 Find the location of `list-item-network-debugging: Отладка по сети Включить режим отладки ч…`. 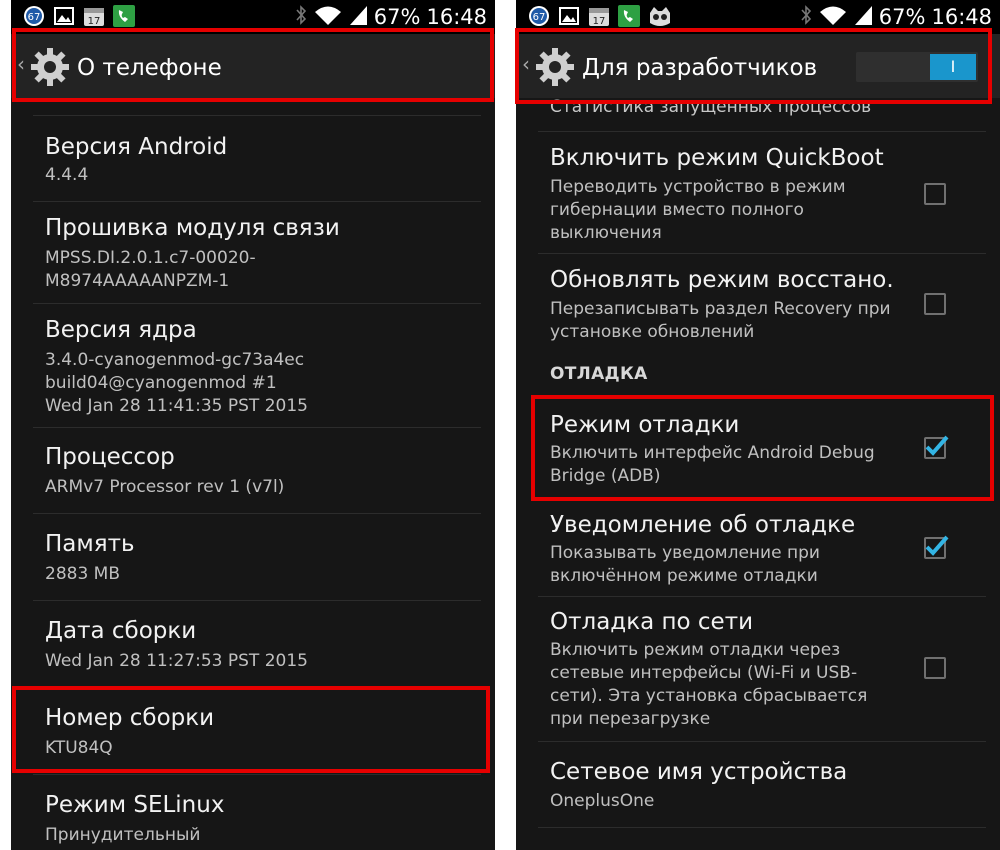

list-item-network-debugging: Отладка по сети Включить режим отладки ч… is located at coordinates (762, 669).